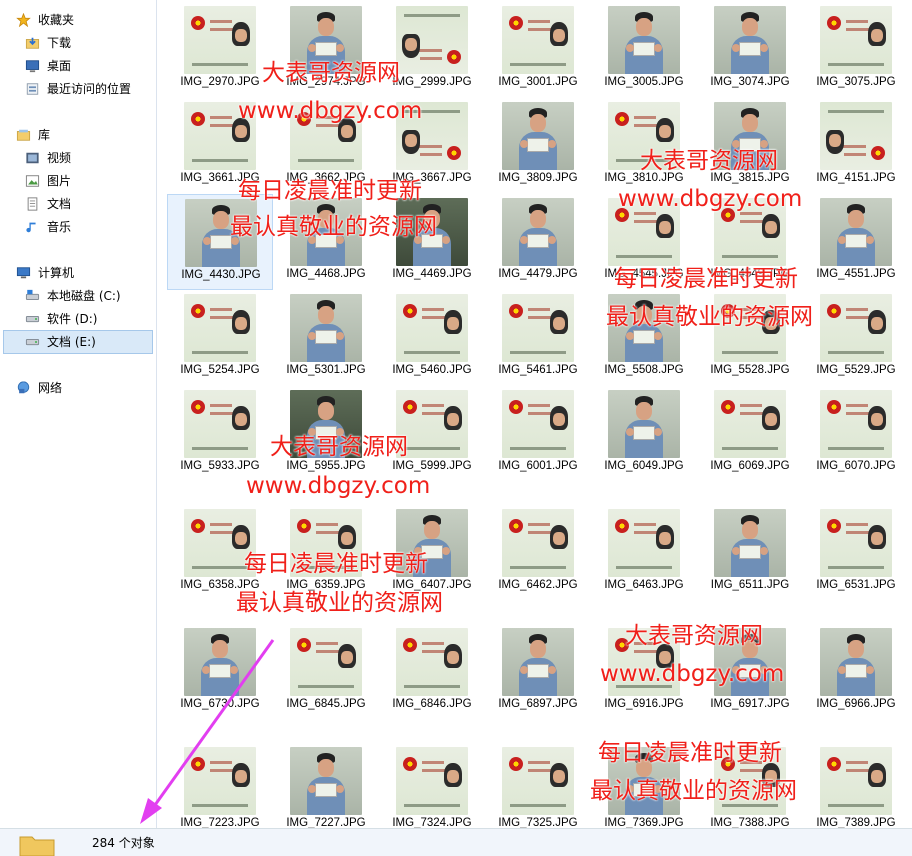 The image size is (912, 856). Describe the element at coordinates (750, 146) in the screenshot. I see `file-item: IMG_3815.JPG` at that location.